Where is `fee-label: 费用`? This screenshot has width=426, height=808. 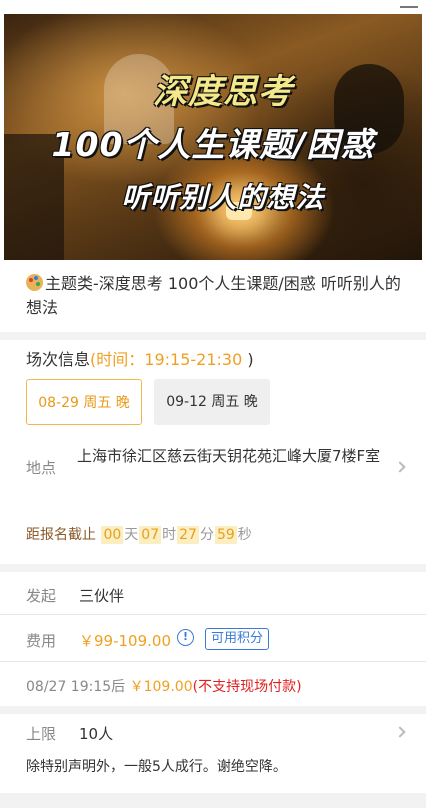
fee-label: 费用 is located at coordinates (41, 641).